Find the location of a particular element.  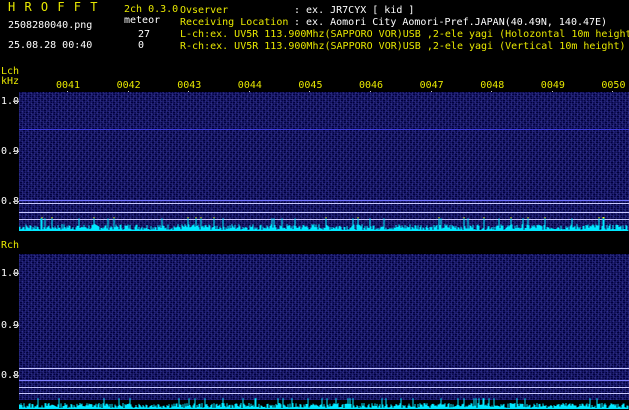

time-label-0042: 0042 is located at coordinates (128, 85).